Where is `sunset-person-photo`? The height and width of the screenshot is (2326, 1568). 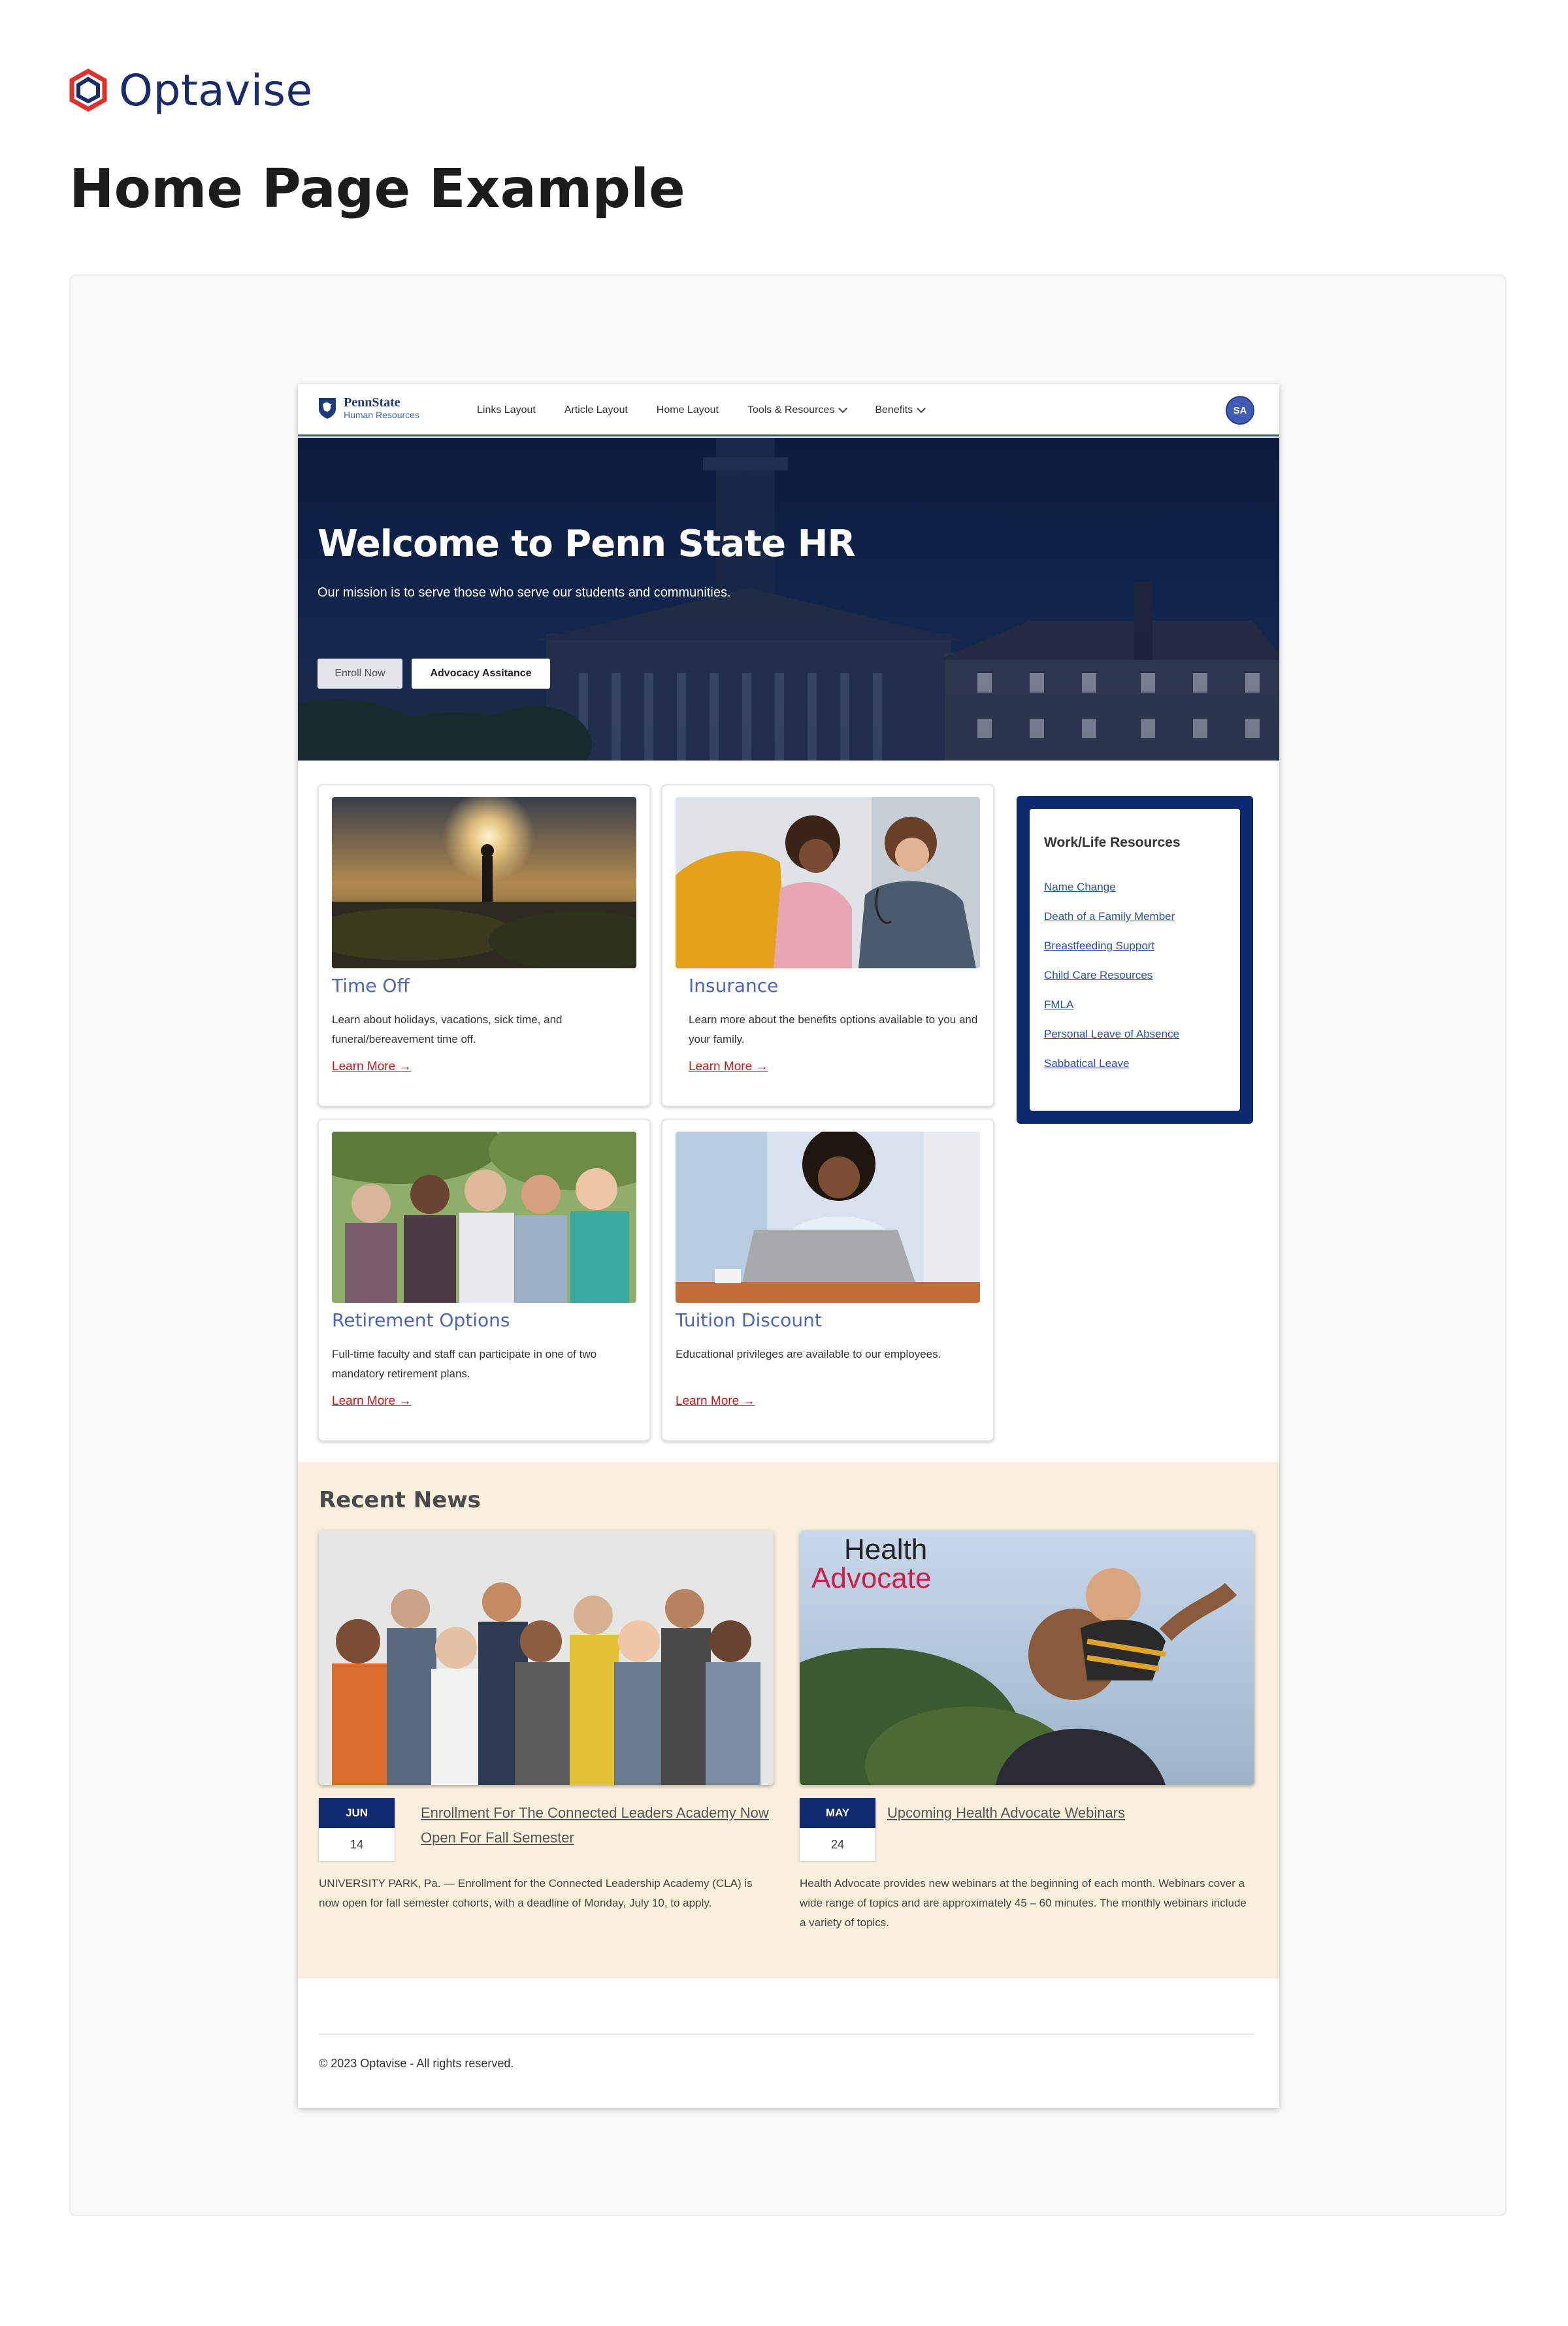 sunset-person-photo is located at coordinates (484, 883).